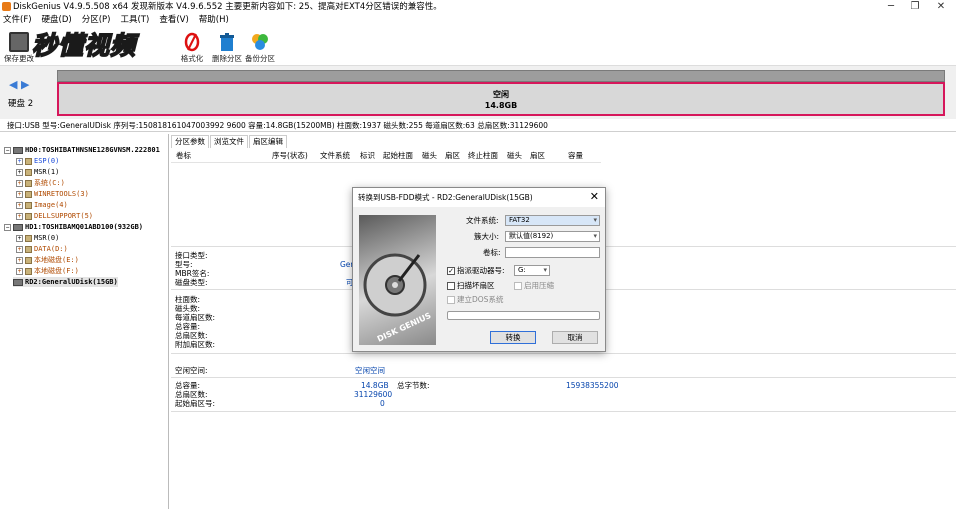  What do you see at coordinates (552, 252) in the screenshot?
I see `volume-input` at bounding box center [552, 252].